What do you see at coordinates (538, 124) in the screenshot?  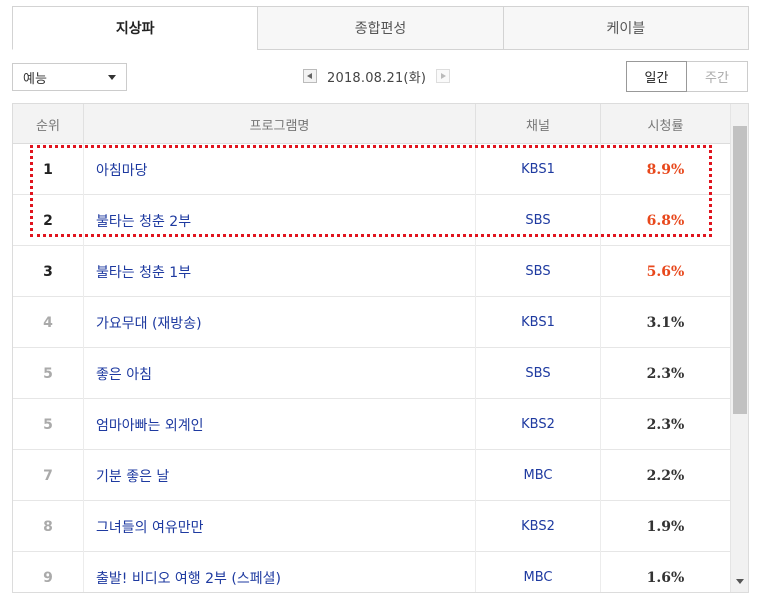 I see `header-channel: 채널` at bounding box center [538, 124].